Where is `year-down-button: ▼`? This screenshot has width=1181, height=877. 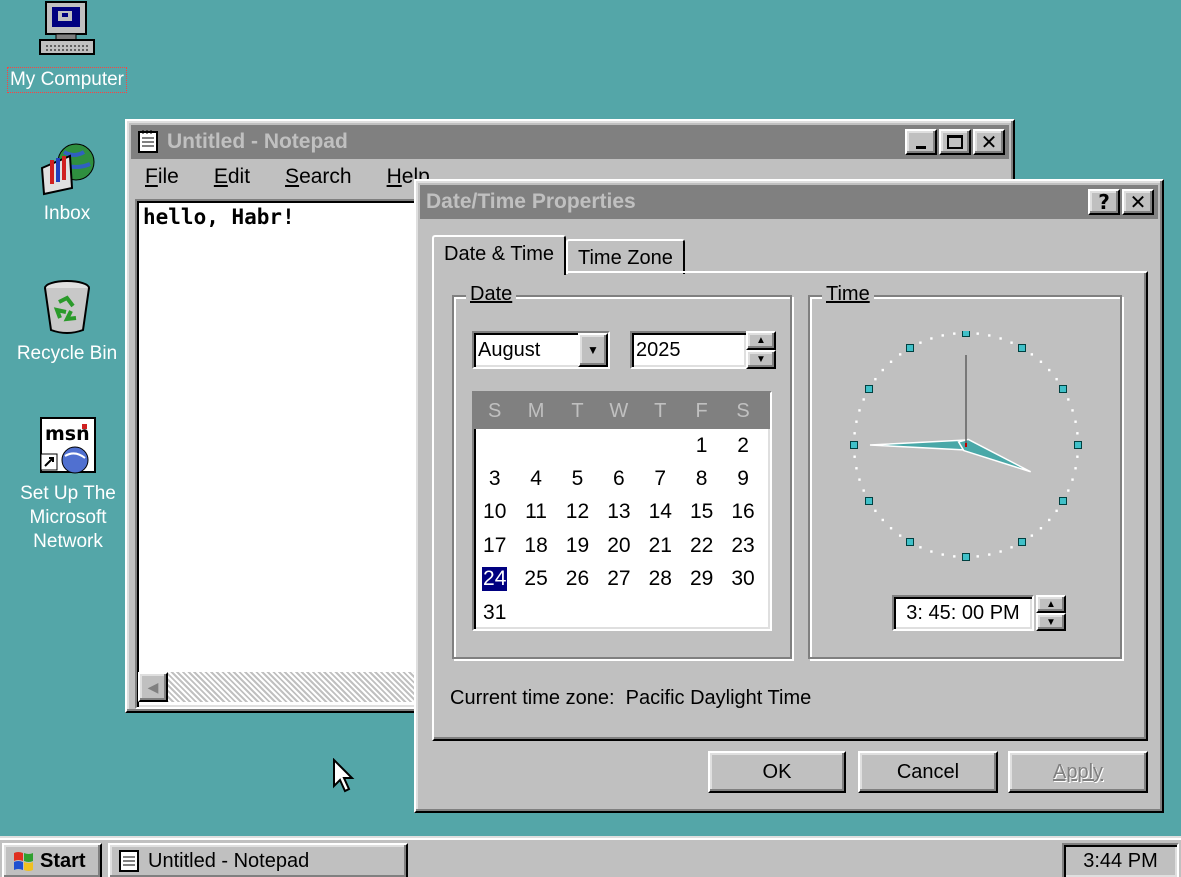
year-down-button: ▼ is located at coordinates (761, 359).